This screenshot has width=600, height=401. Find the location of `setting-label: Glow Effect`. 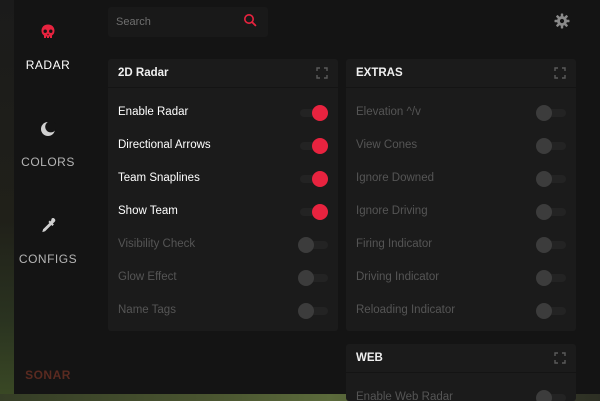

setting-label: Glow Effect is located at coordinates (147, 277).